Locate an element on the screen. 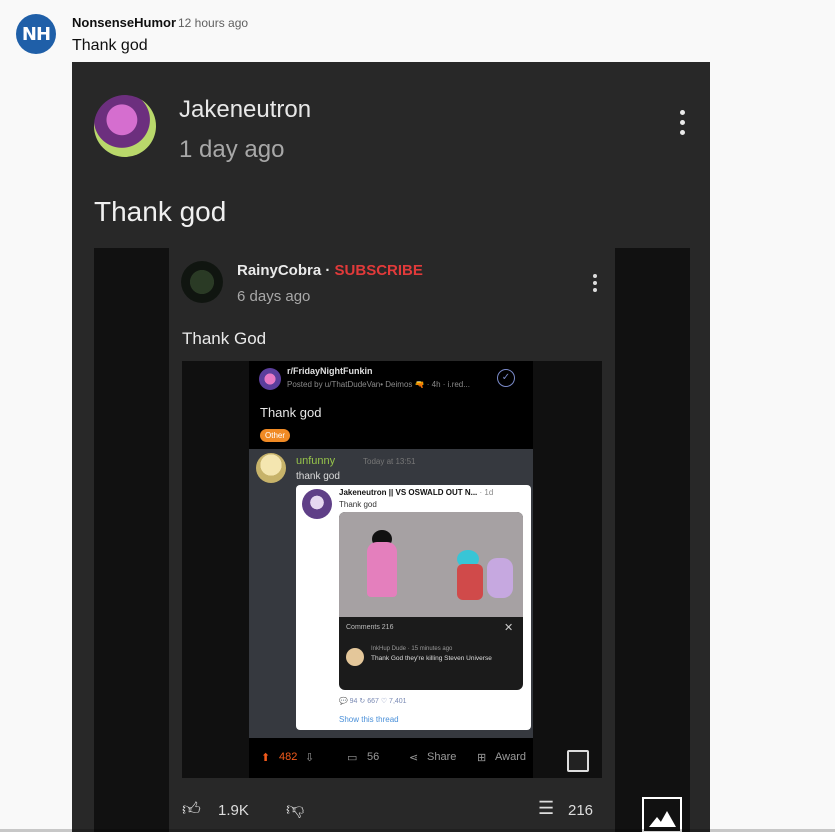 This screenshot has width=835, height=832. comment-author: NonsenseHumor is located at coordinates (124, 22).